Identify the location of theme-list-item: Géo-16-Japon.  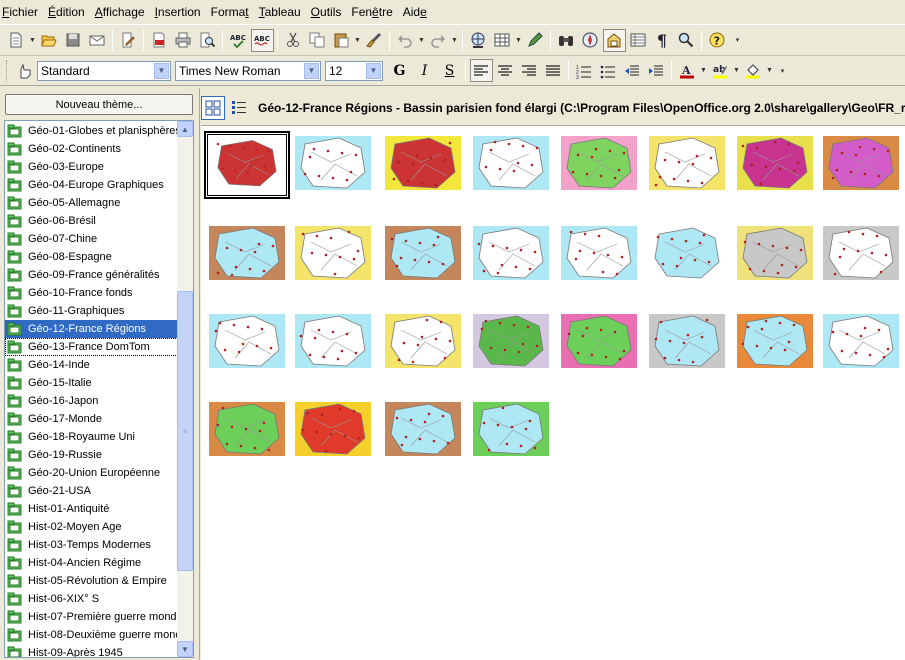
(91, 401).